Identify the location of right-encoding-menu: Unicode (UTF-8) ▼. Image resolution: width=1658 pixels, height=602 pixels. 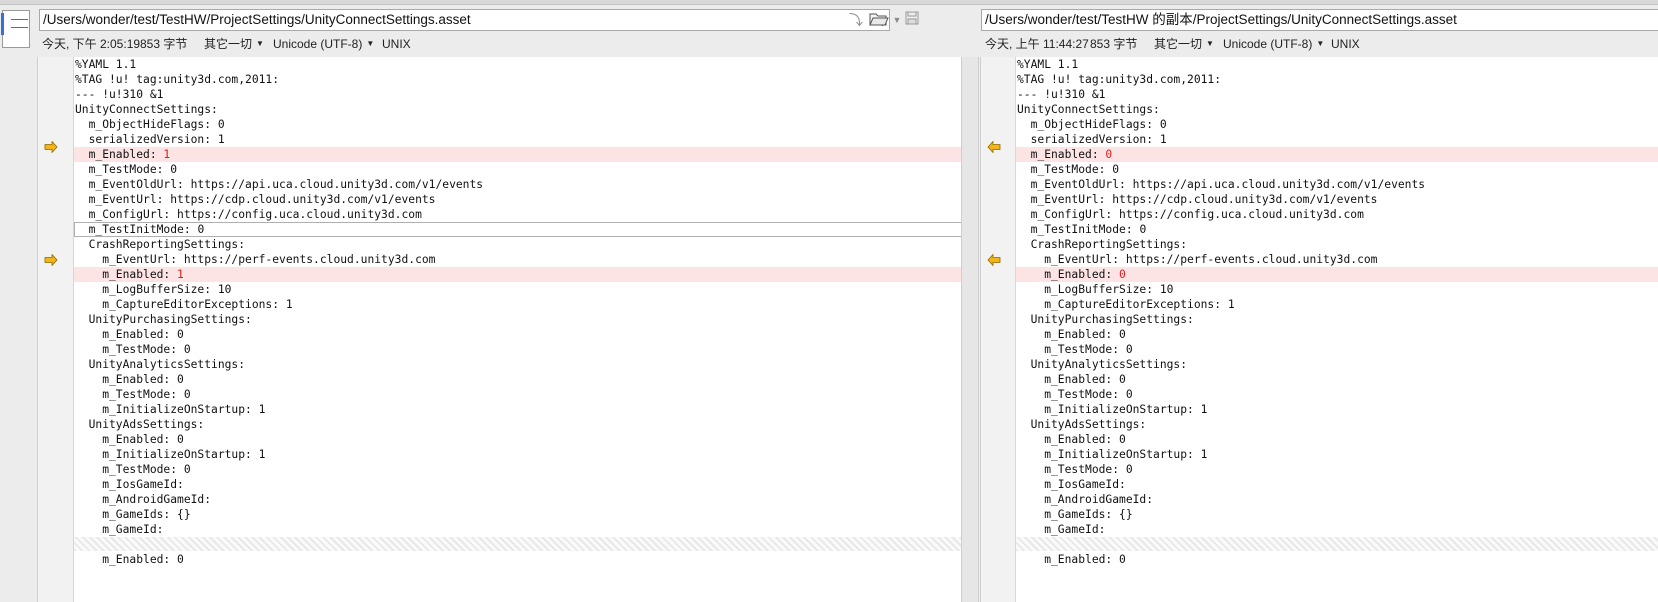
(1273, 44).